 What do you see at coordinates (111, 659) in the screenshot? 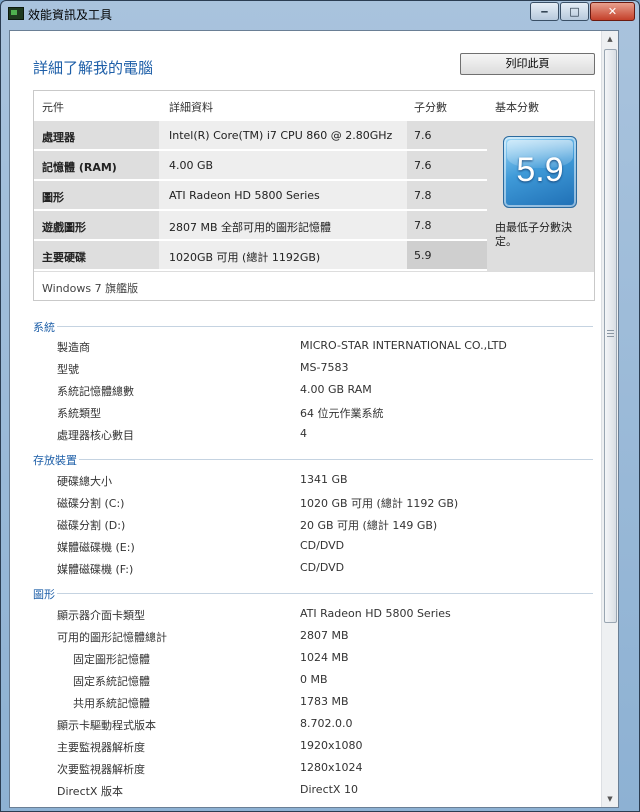
I see `info-label: 固定圖形記憶體` at bounding box center [111, 659].